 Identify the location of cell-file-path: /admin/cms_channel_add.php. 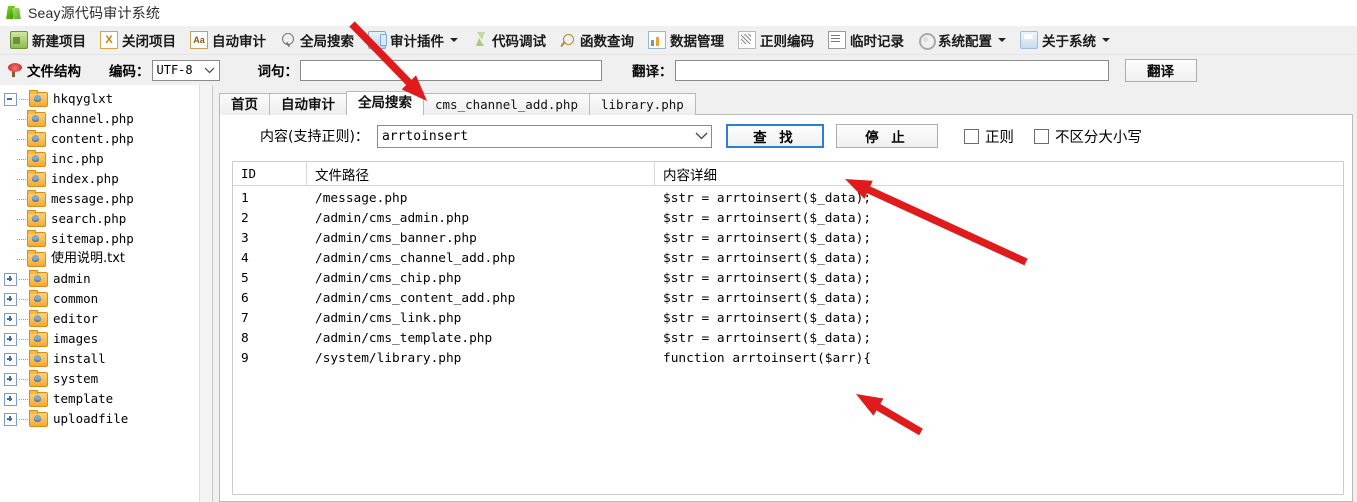
(415, 258).